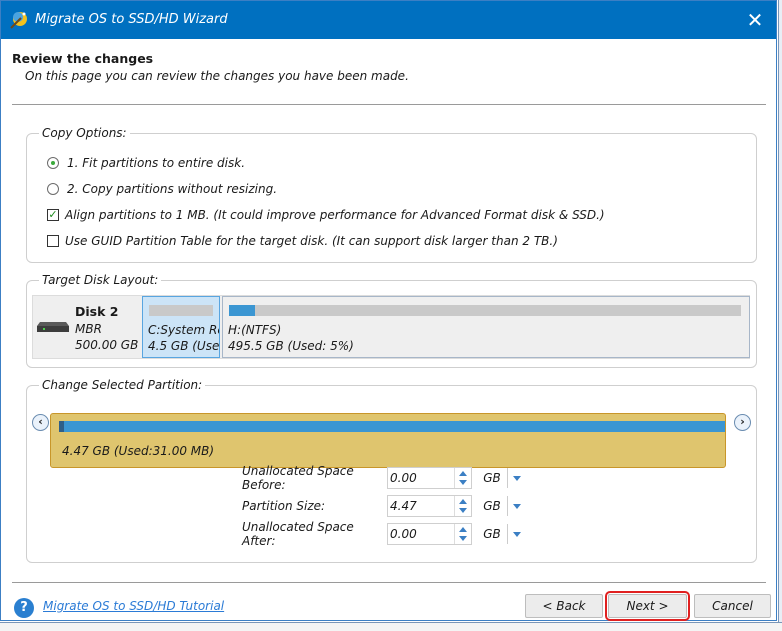 The width and height of the screenshot is (782, 631). Describe the element at coordinates (732, 606) in the screenshot. I see `cancel-button: Cancel` at that location.